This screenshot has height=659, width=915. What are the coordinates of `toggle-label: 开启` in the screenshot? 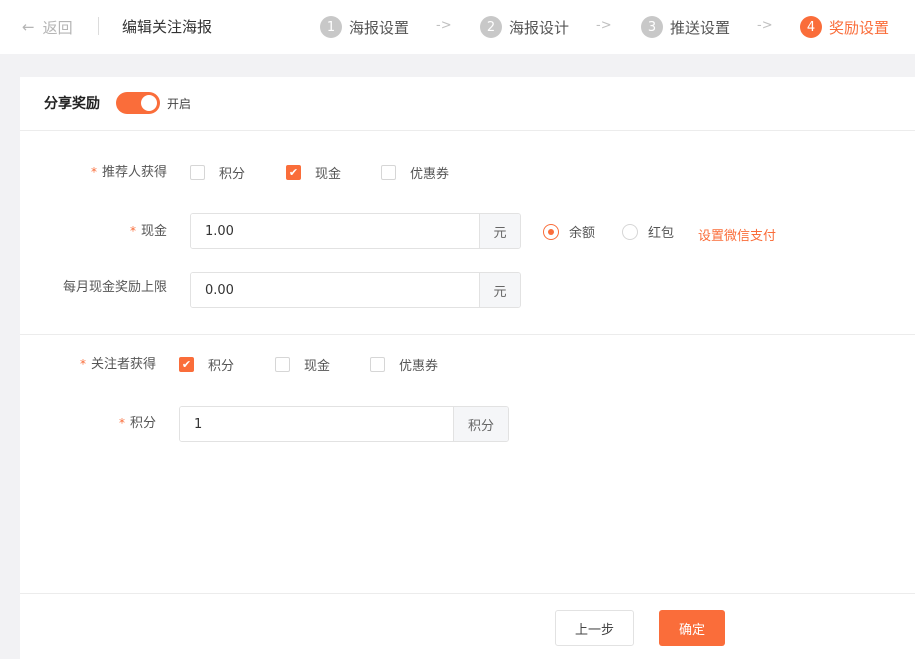 It's located at (179, 103).